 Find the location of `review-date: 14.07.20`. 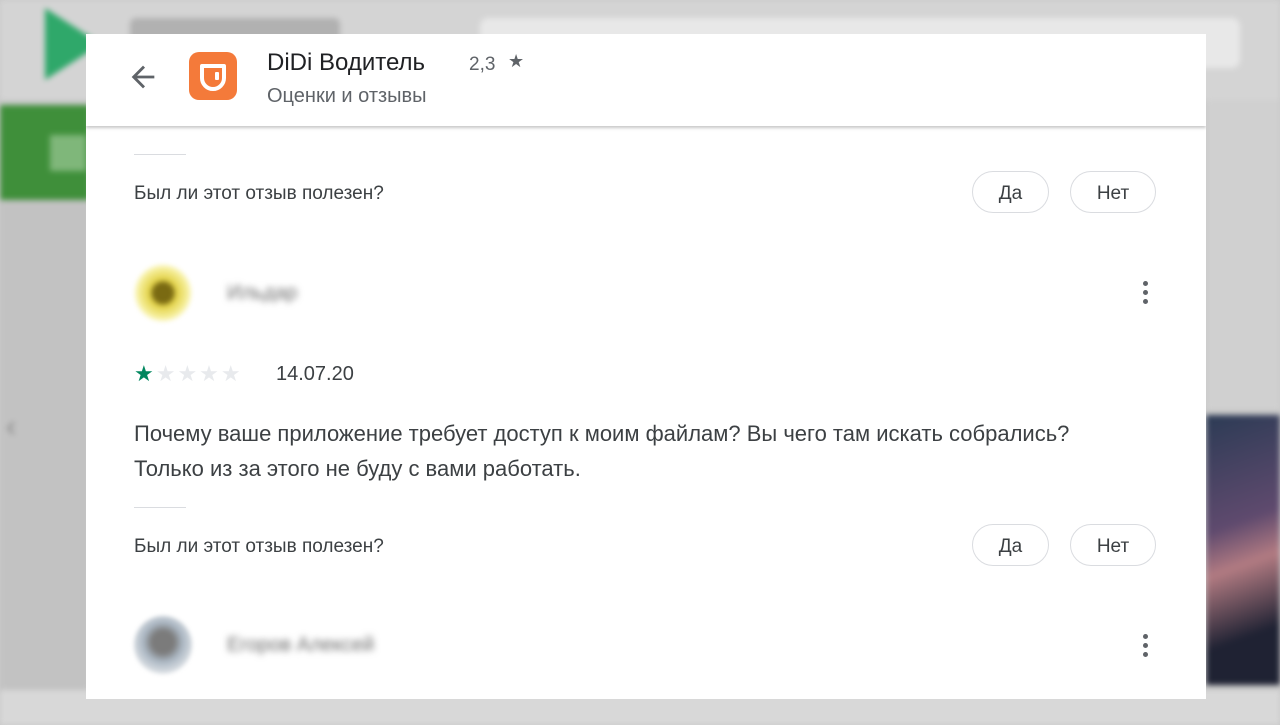

review-date: 14.07.20 is located at coordinates (315, 374).